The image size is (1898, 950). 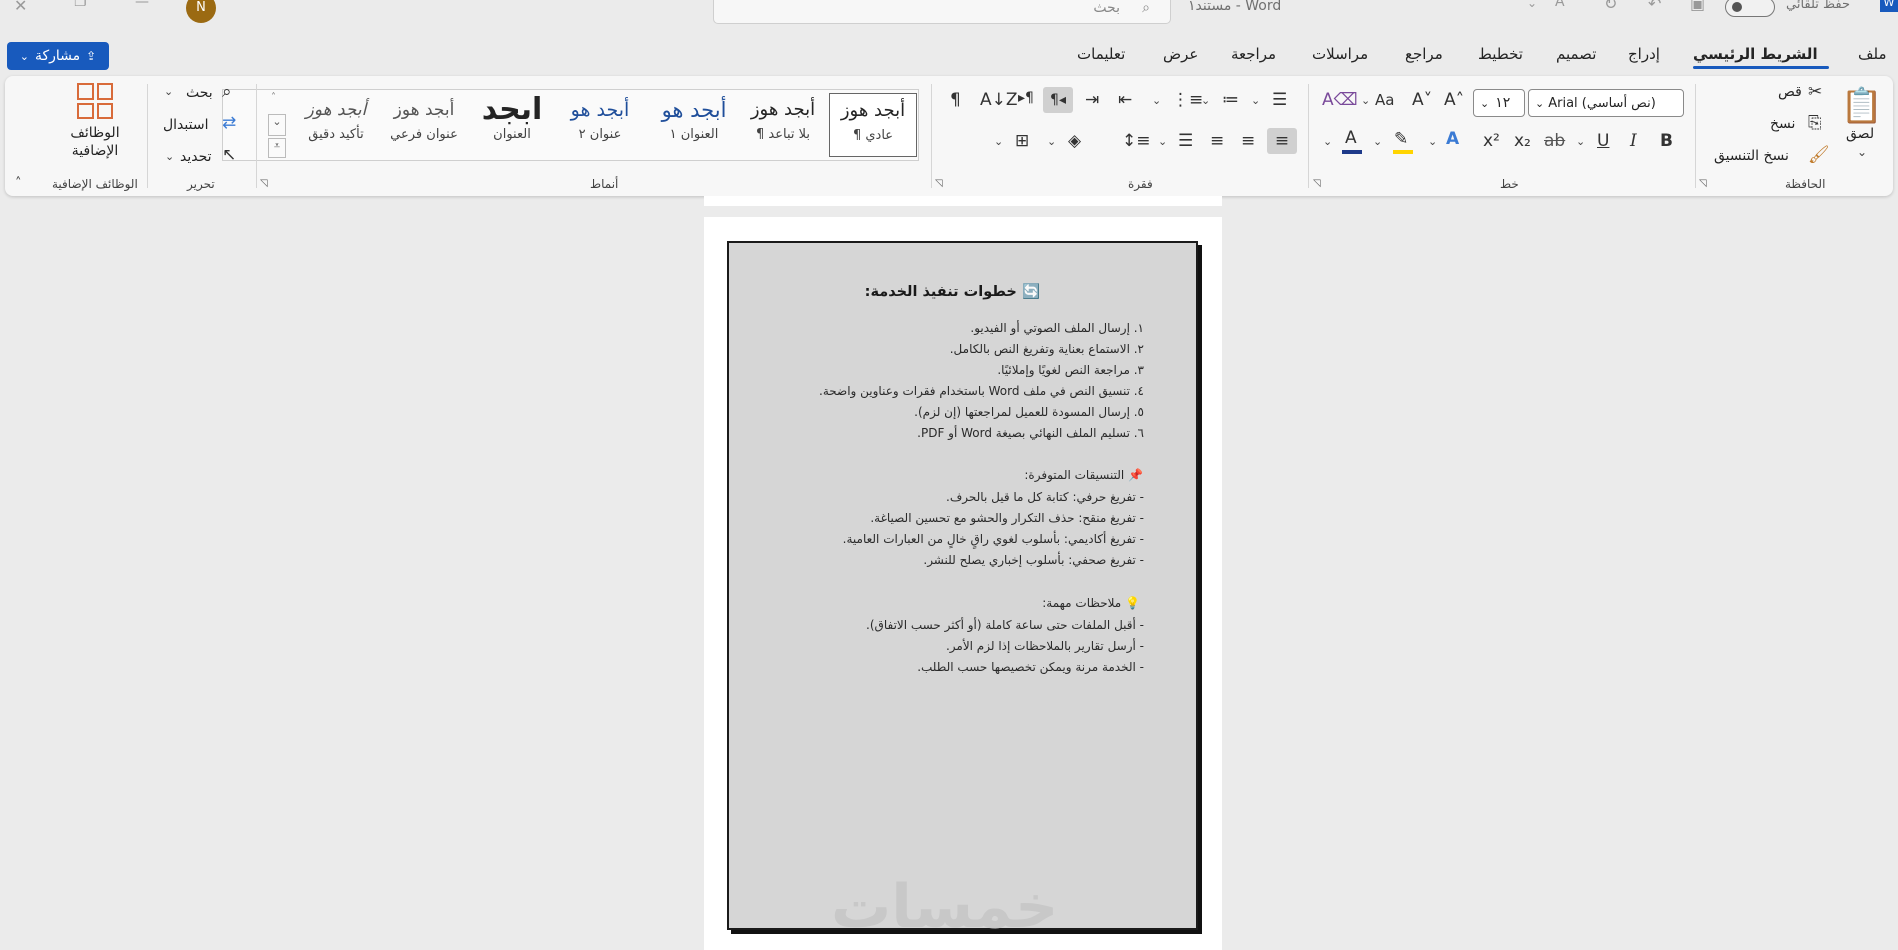 I want to click on paragraph-launcher-icon: ◹, so click(x=939, y=183).